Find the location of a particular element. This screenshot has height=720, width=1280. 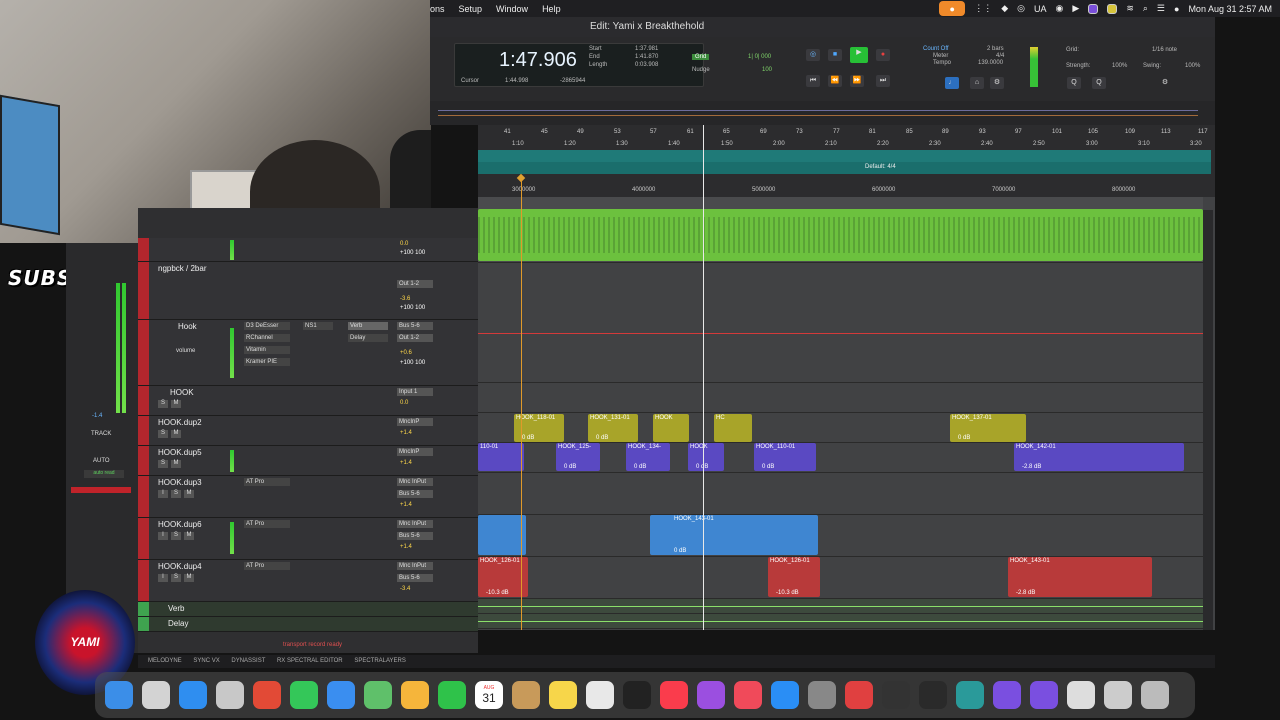

clip-purple: HOOK_142-01 -2.8 dB is located at coordinates (1099, 457).